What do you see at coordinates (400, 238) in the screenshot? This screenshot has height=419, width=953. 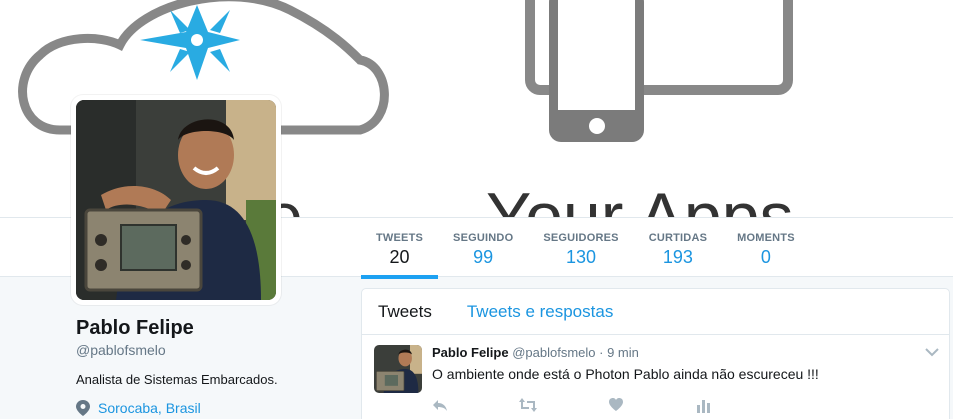 I see `stat-label: TWEETS` at bounding box center [400, 238].